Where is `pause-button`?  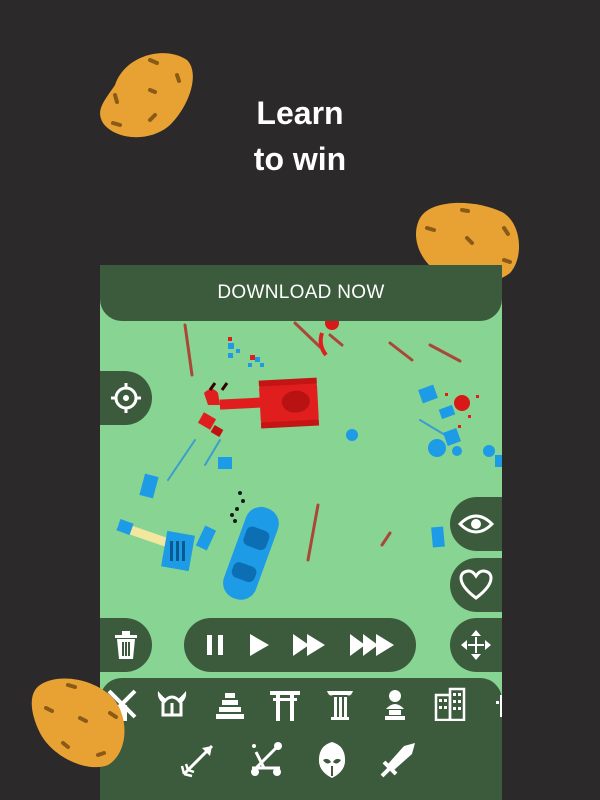
pause-button is located at coordinates (215, 645).